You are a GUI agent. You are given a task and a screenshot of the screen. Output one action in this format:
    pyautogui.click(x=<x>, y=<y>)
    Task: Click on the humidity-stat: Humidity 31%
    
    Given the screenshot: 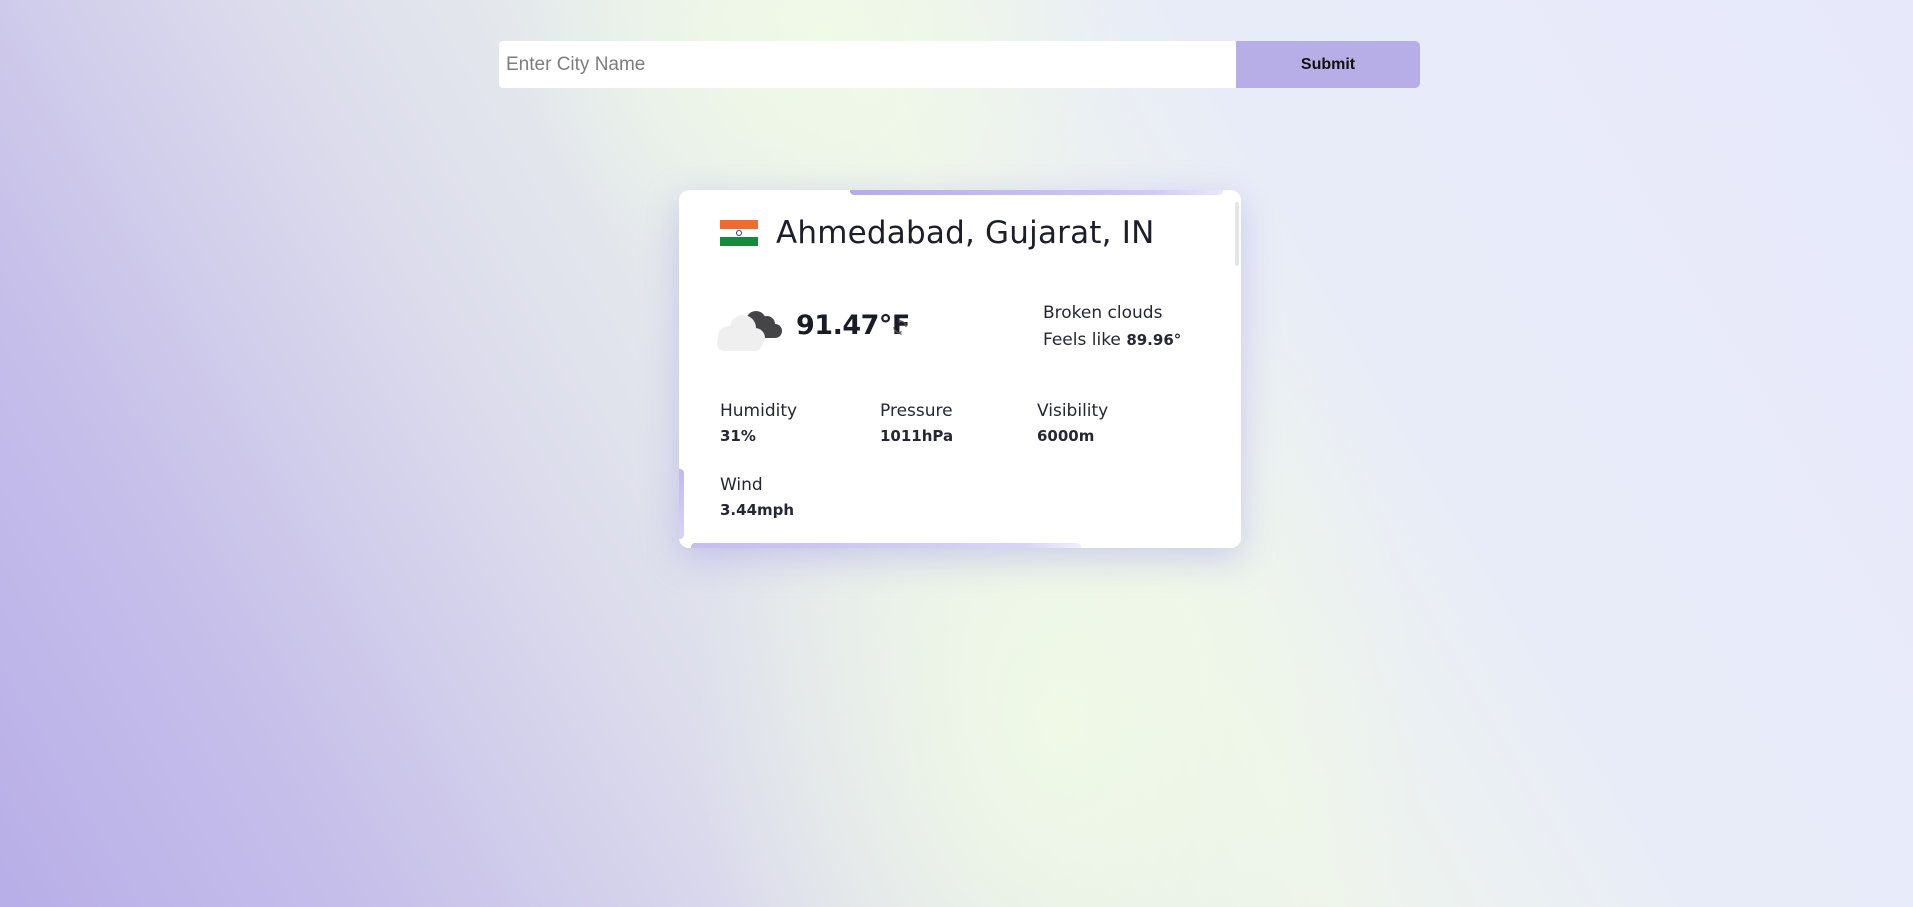 What is the action you would take?
    pyautogui.click(x=758, y=423)
    